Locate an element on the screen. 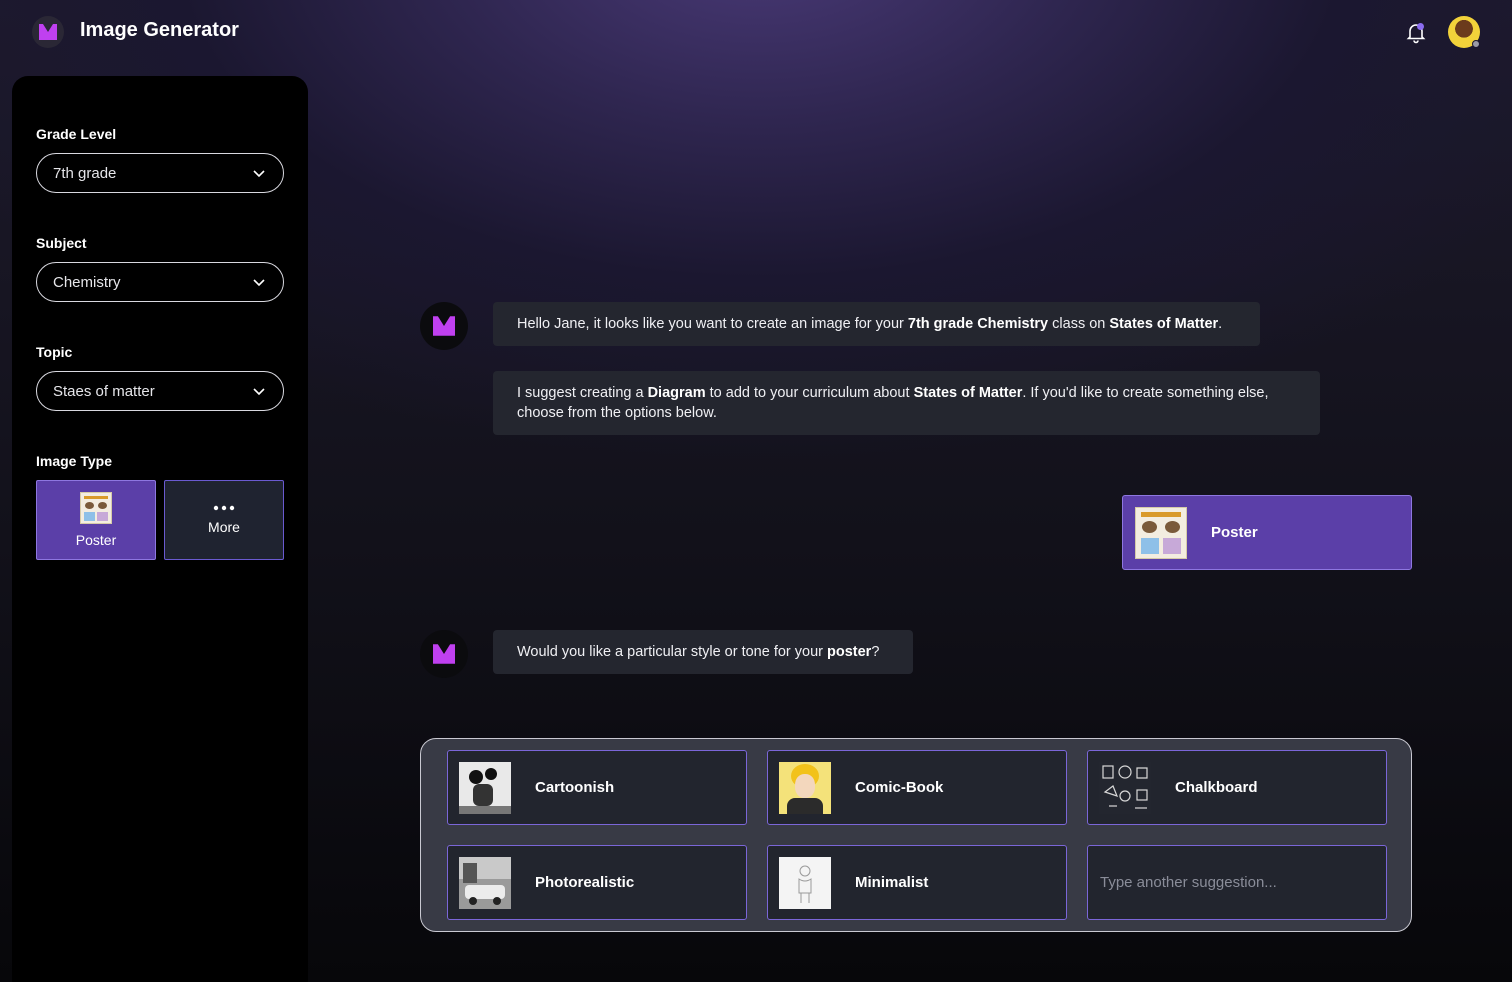  style-option-cartoonish: Cartoonish is located at coordinates (597, 787).